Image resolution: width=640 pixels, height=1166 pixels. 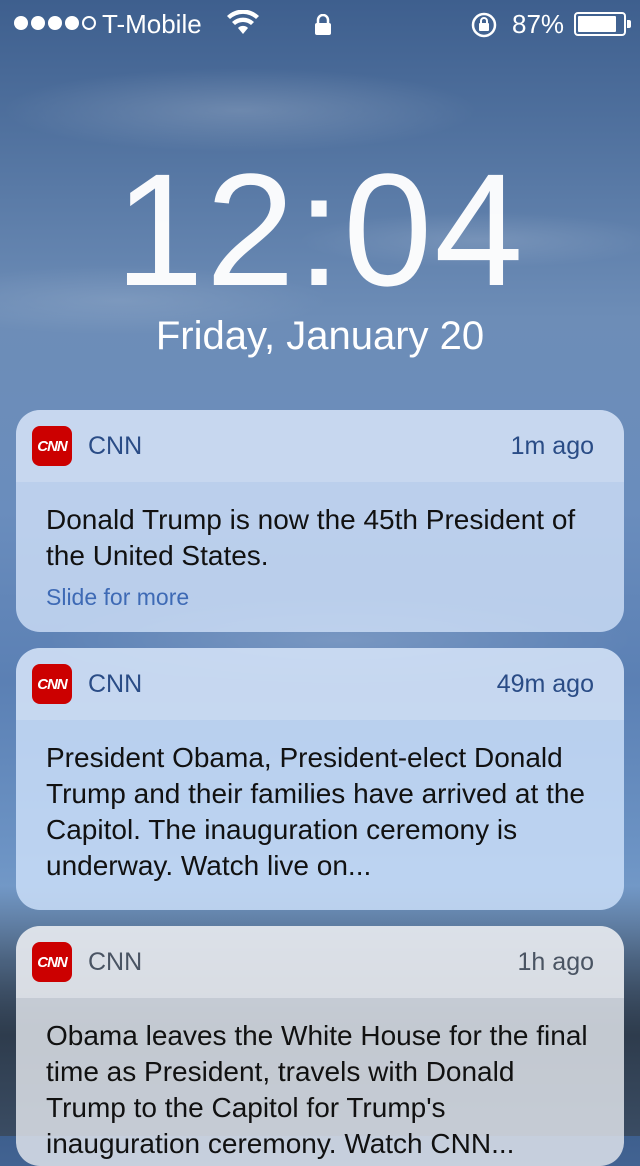 What do you see at coordinates (555, 961) in the screenshot?
I see `notification-time: 1h ago` at bounding box center [555, 961].